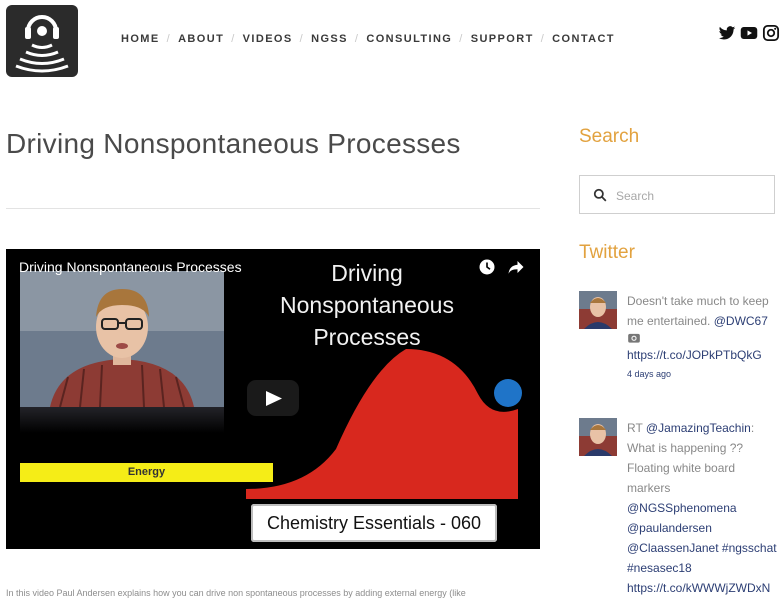  What do you see at coordinates (698, 588) in the screenshot?
I see `tweet-link: https://t.co/kWWWjZWDxN` at bounding box center [698, 588].